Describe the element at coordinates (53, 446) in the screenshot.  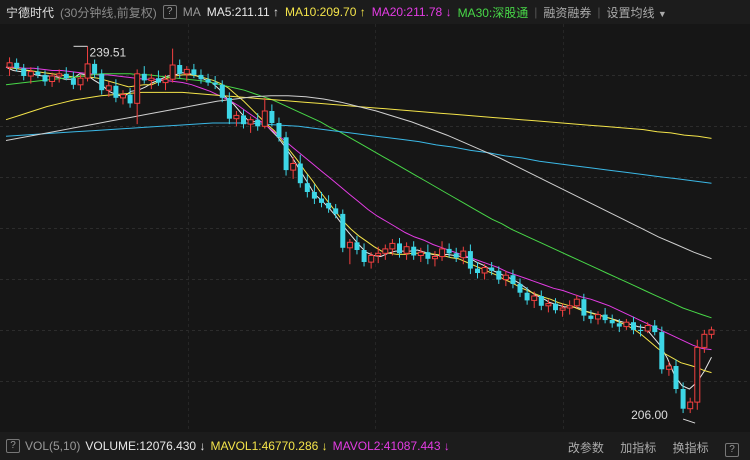
I see `volume-indicator-name: VOL(5,10)` at that location.